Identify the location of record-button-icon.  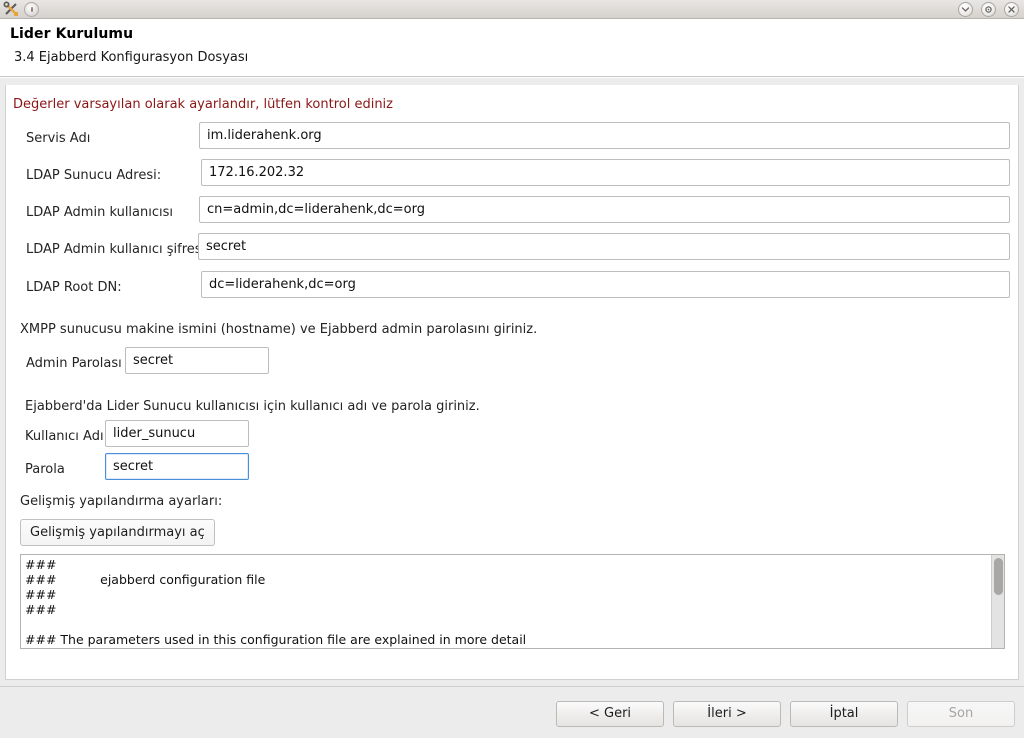
(31, 9).